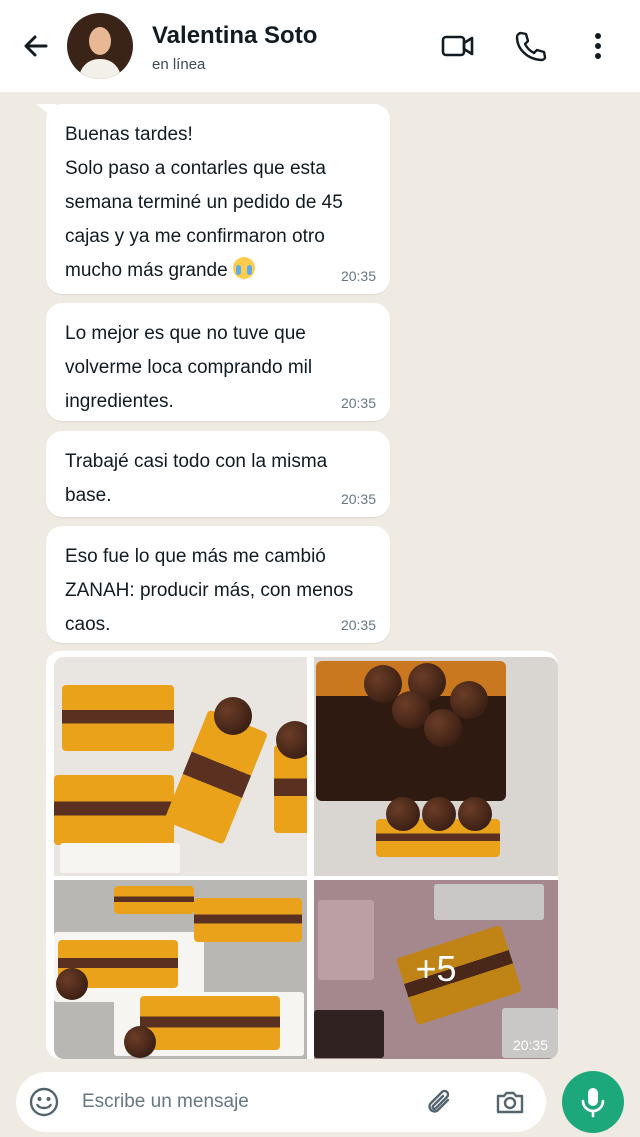 The width and height of the screenshot is (640, 1137). What do you see at coordinates (185, 333) in the screenshot?
I see `message-line: Lo mejor es que no tuve que` at bounding box center [185, 333].